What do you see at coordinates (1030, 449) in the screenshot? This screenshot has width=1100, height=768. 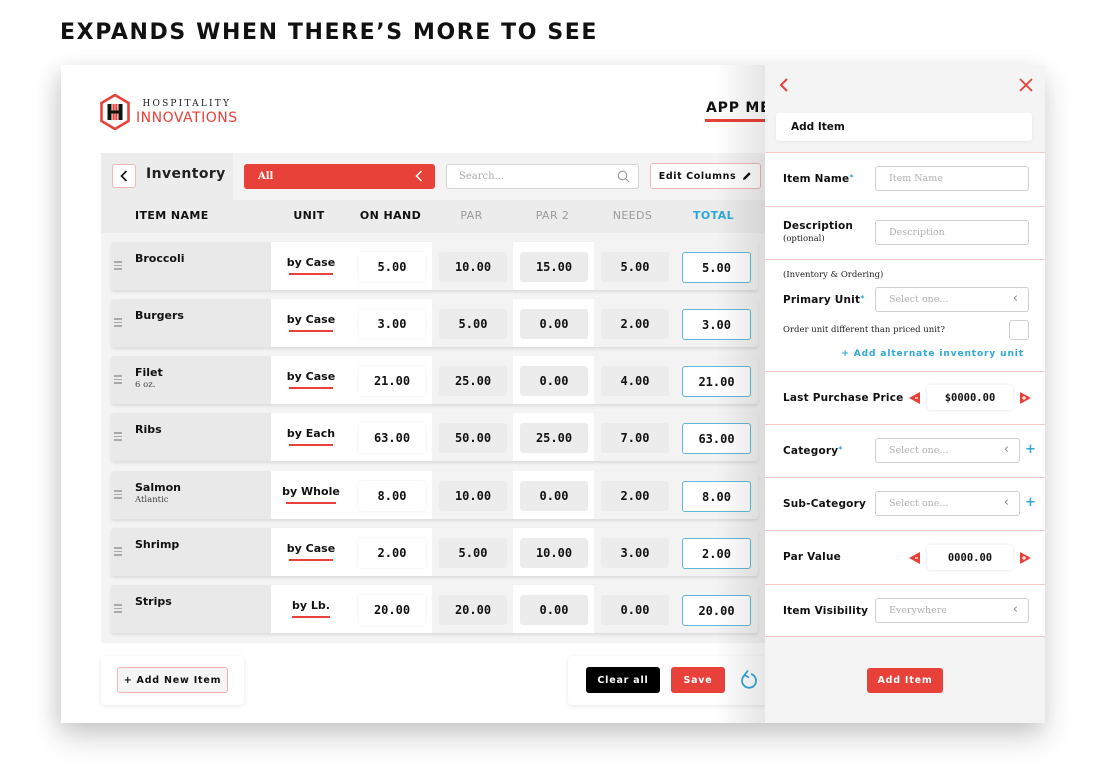 I see `add-category-button: +` at bounding box center [1030, 449].